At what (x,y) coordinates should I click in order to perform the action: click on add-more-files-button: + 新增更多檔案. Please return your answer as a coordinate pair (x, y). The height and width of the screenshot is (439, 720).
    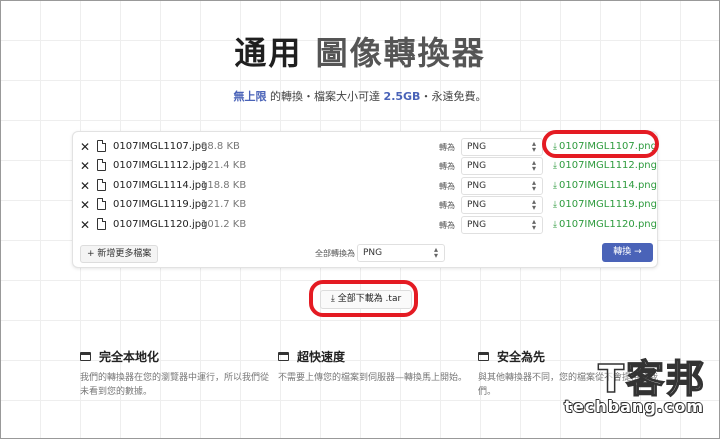
    Looking at the image, I should click on (119, 254).